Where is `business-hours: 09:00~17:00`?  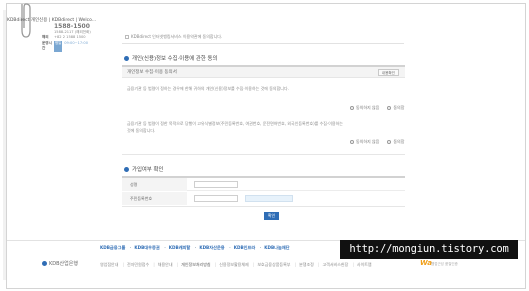 business-hours: 09:00~17:00 is located at coordinates (76, 42).